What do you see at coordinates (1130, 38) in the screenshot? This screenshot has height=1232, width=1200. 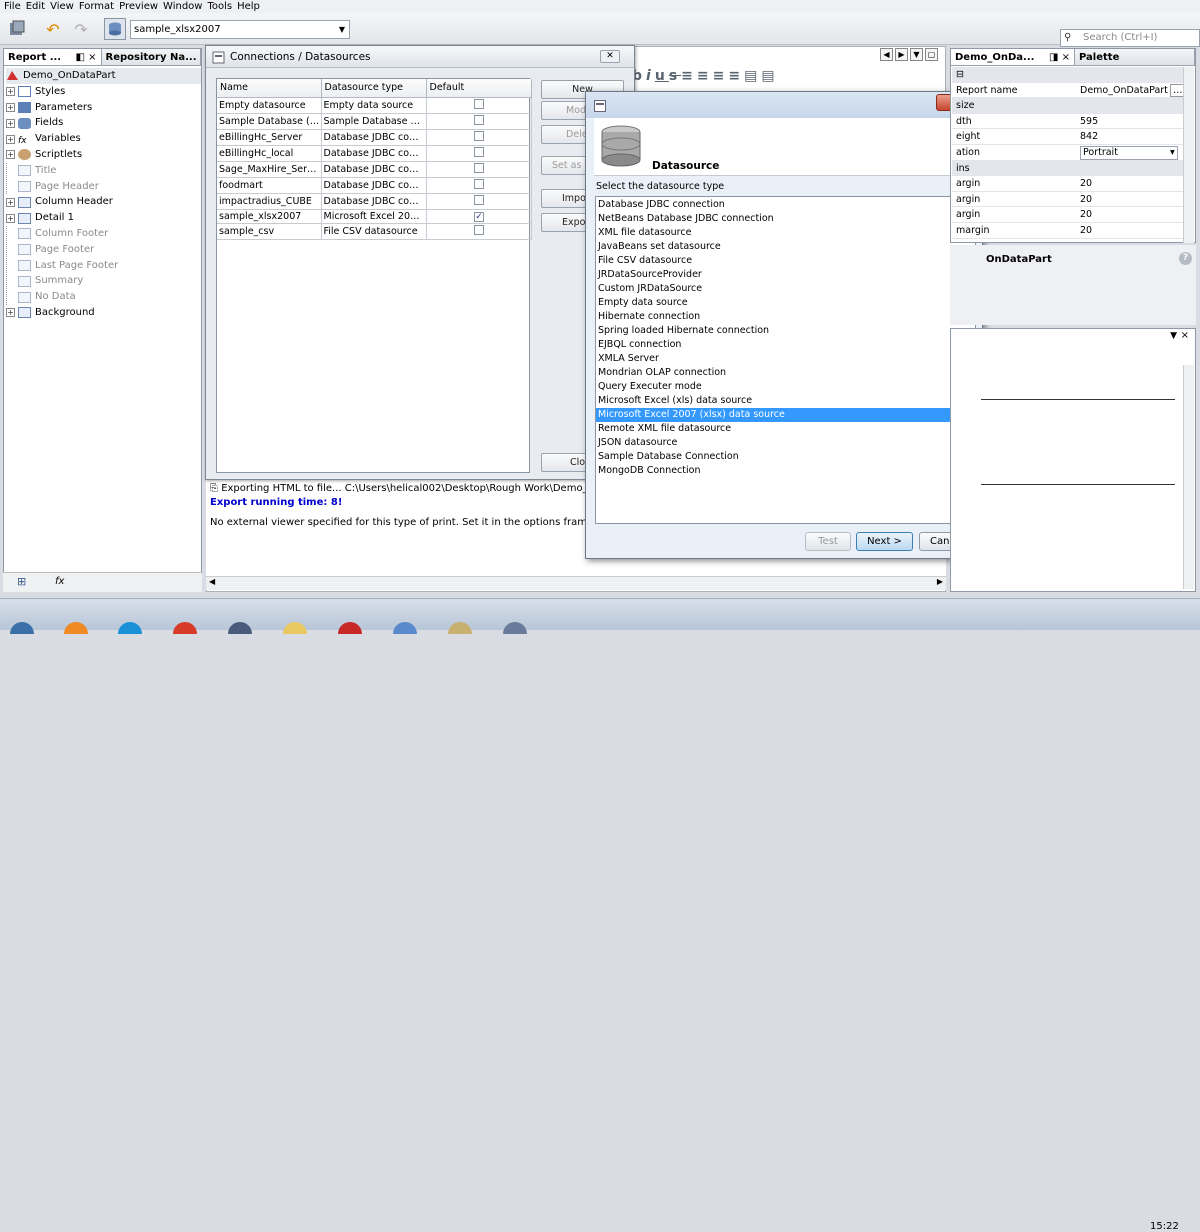 I see `search-input: ⚲ Search (Ctrl+I)` at bounding box center [1130, 38].